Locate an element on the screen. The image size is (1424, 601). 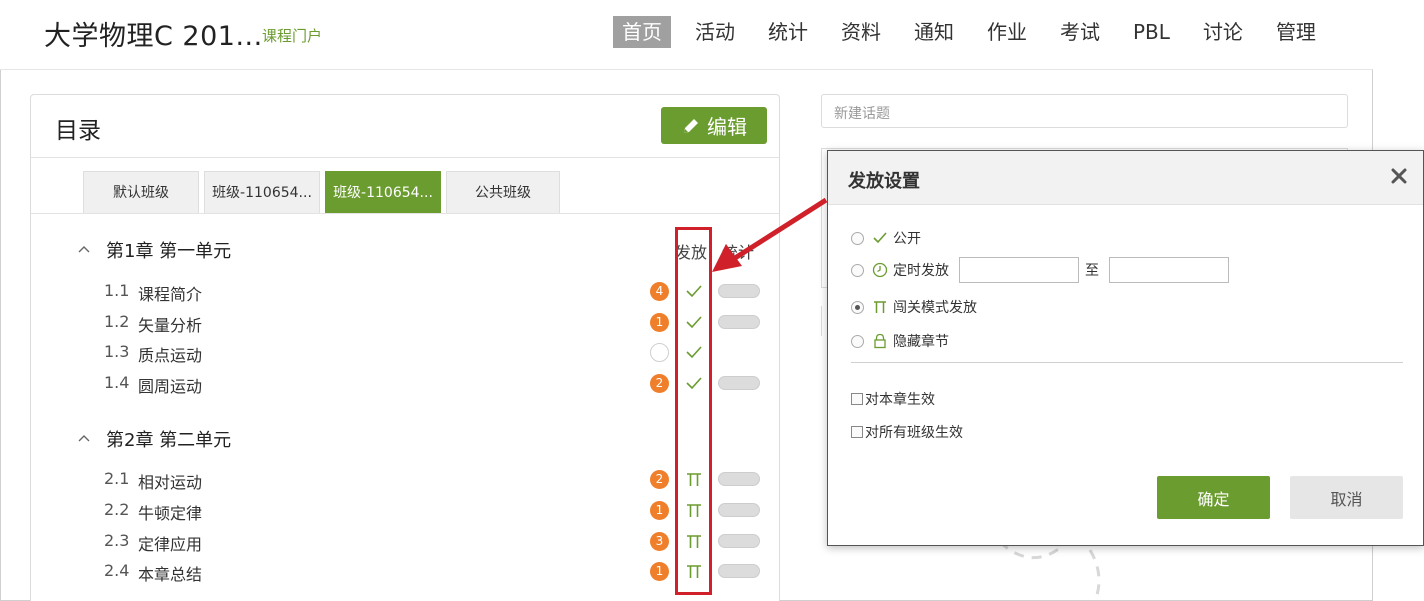
section-number: 2.1 is located at coordinates (117, 478).